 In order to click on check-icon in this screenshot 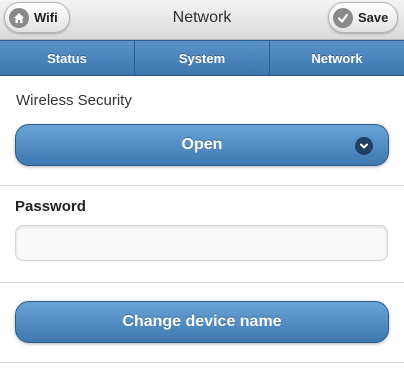, I will do `click(343, 17)`.